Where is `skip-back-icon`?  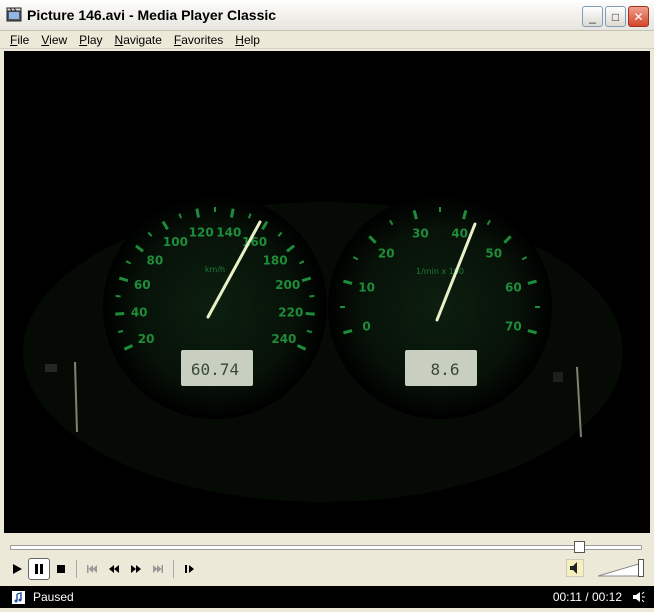
skip-back-icon is located at coordinates (92, 569).